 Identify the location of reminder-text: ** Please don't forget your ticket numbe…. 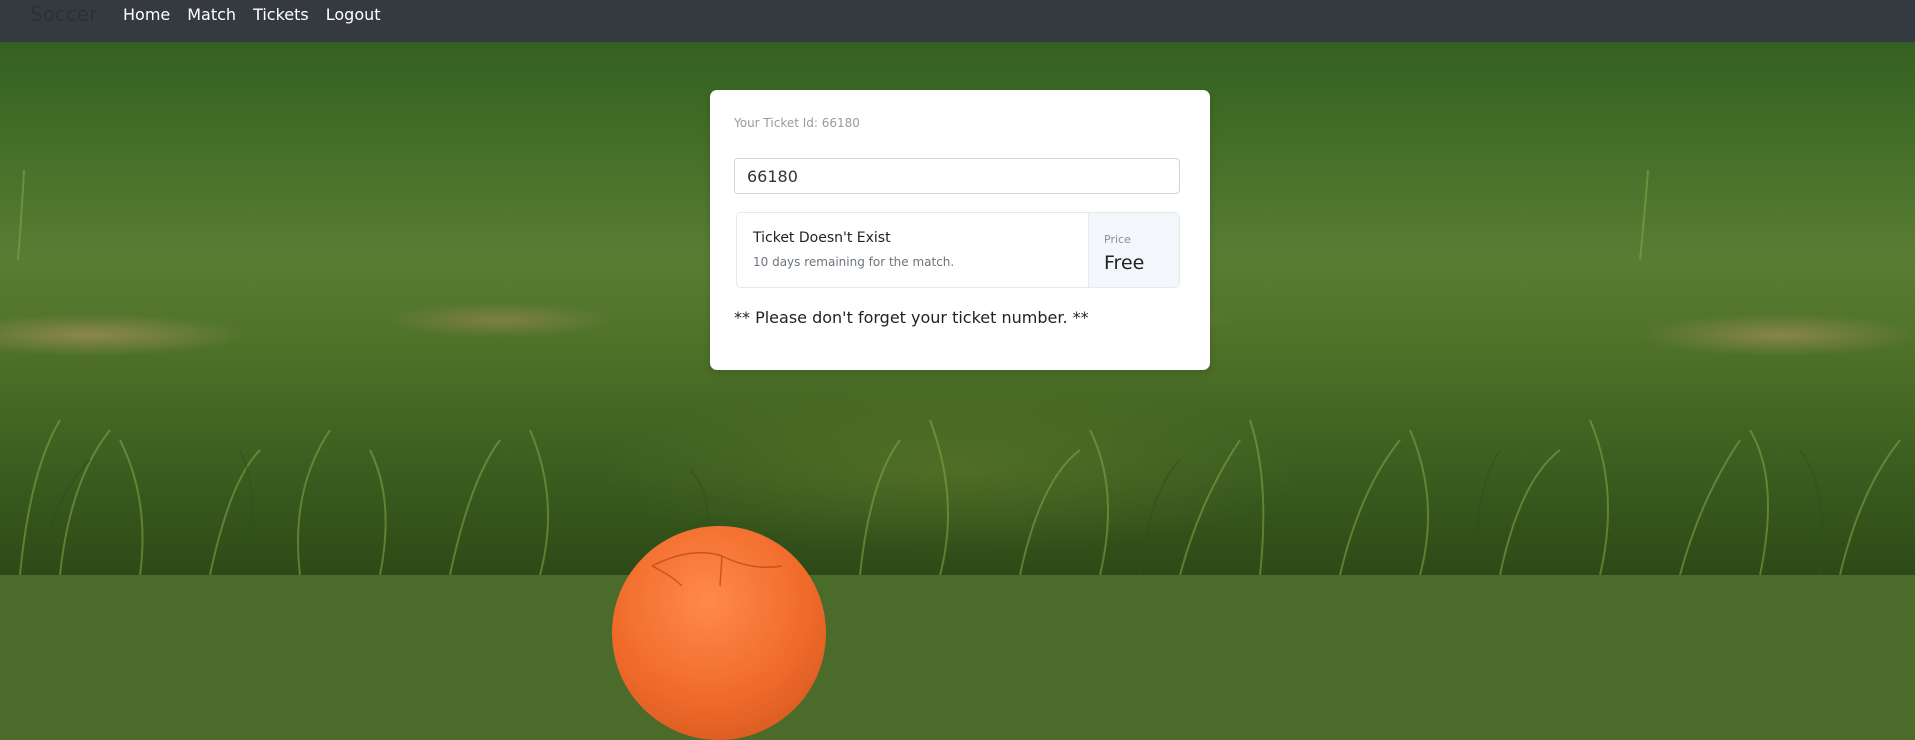
(911, 317).